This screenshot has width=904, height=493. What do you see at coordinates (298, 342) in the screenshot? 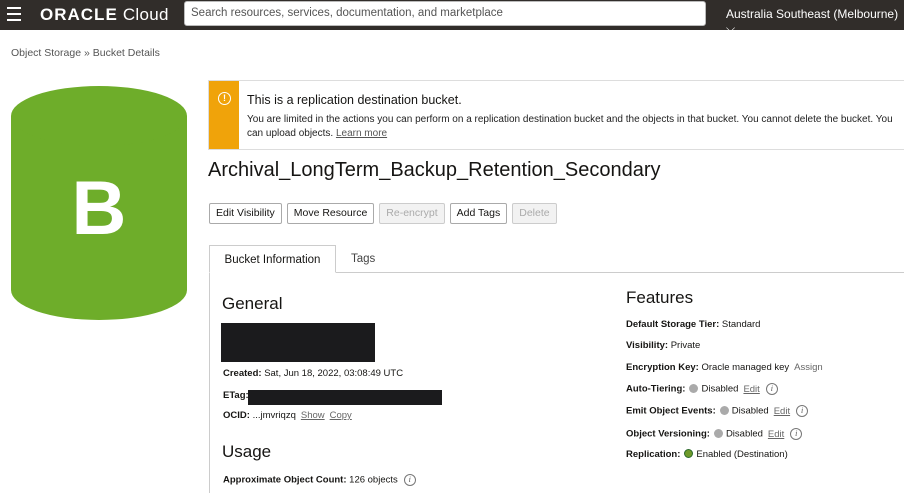
I see `redacted-name-block` at bounding box center [298, 342].